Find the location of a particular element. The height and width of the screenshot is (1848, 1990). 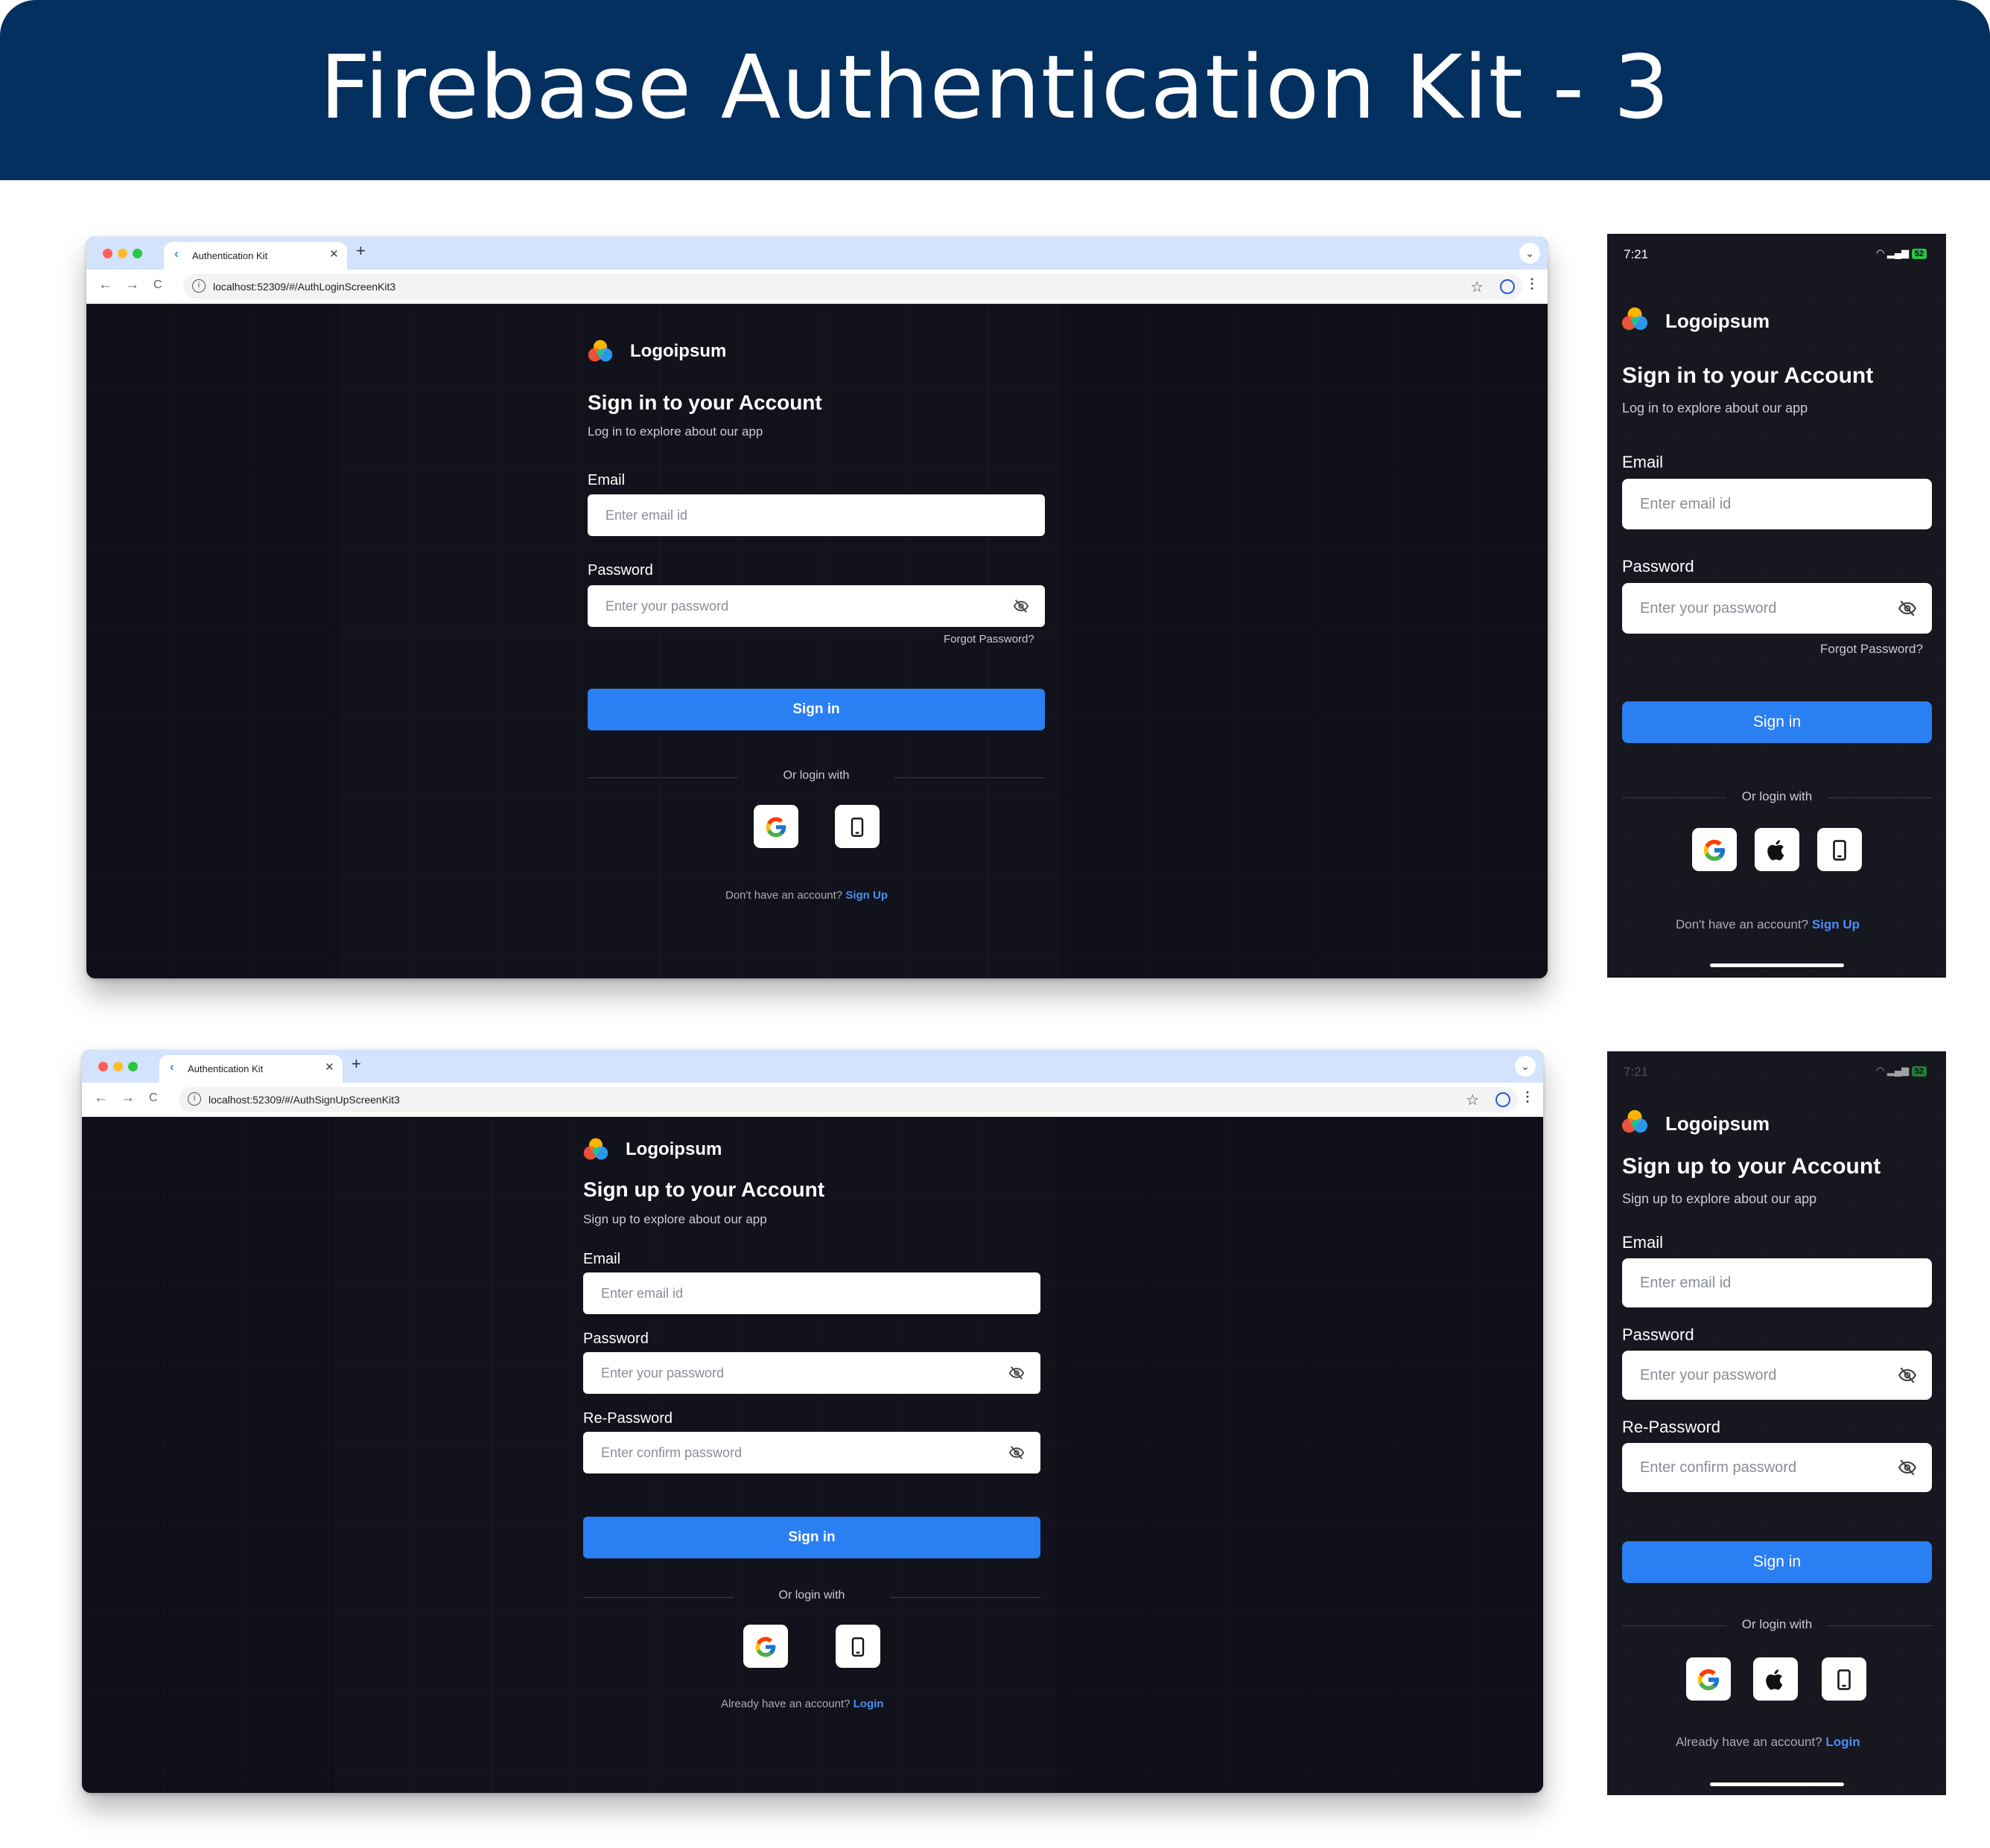

footer-question: Already have an account? is located at coordinates (786, 1704).